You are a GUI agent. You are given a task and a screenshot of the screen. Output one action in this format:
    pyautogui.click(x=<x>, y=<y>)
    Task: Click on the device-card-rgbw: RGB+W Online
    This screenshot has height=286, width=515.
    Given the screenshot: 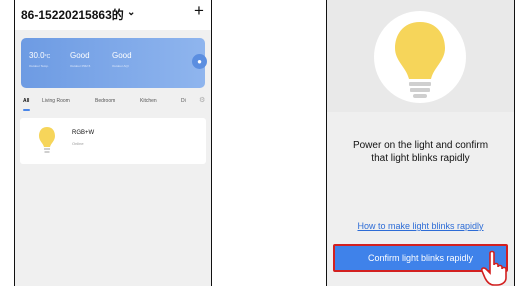 What is the action you would take?
    pyautogui.click(x=113, y=141)
    